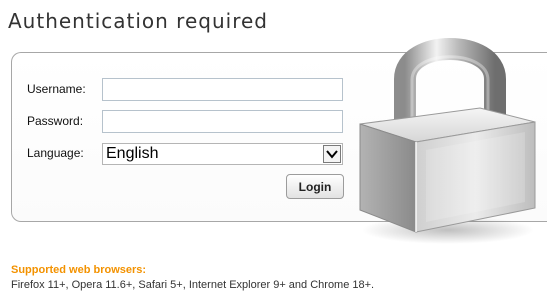 The height and width of the screenshot is (294, 547). I want to click on password-label: Password:, so click(55, 121).